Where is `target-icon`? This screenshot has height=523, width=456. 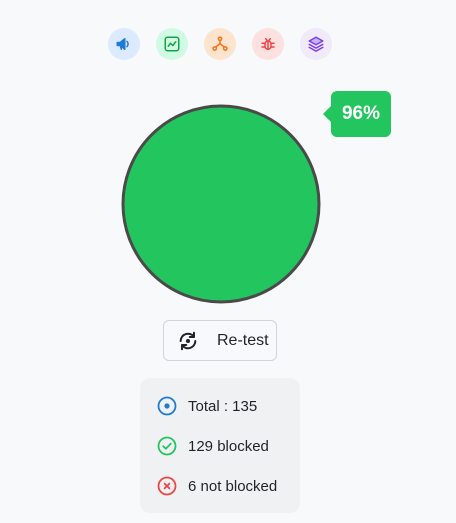
target-icon is located at coordinates (167, 406).